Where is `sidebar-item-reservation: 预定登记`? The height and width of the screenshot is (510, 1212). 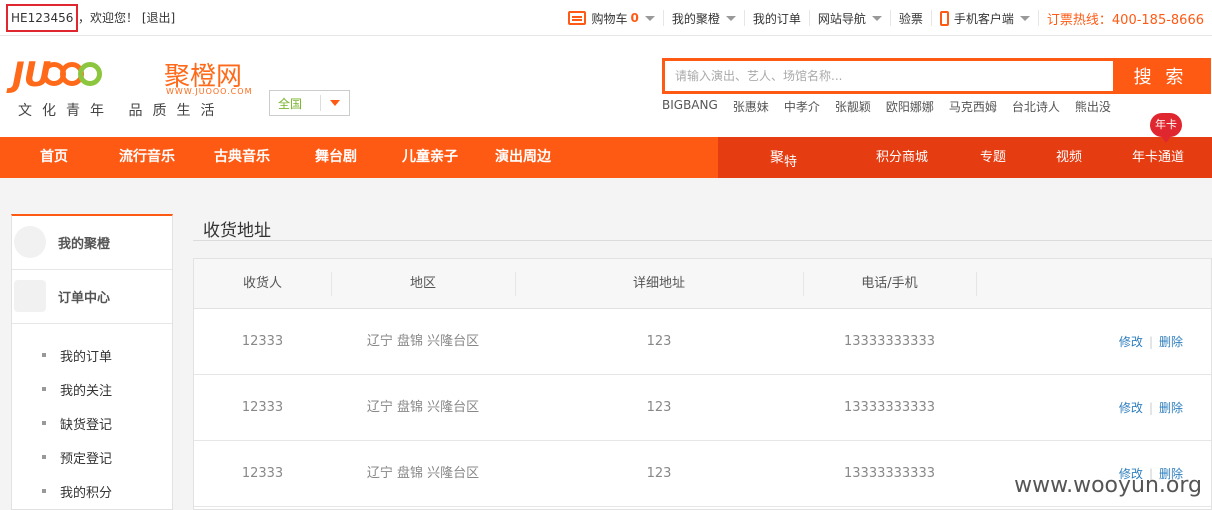
sidebar-item-reservation: 预定登记 is located at coordinates (92, 457).